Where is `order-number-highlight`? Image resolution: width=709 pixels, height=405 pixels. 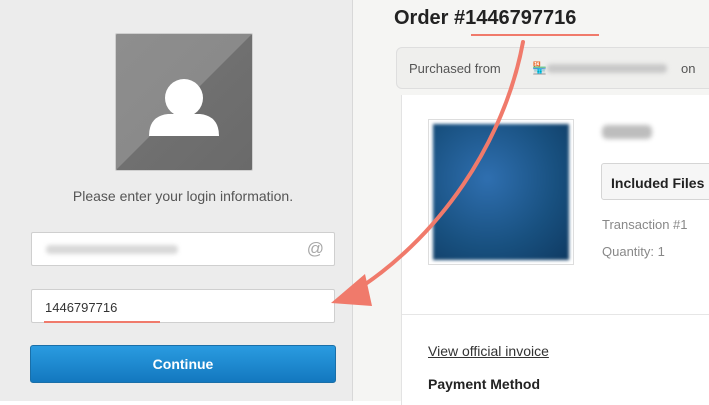 order-number-highlight is located at coordinates (535, 35).